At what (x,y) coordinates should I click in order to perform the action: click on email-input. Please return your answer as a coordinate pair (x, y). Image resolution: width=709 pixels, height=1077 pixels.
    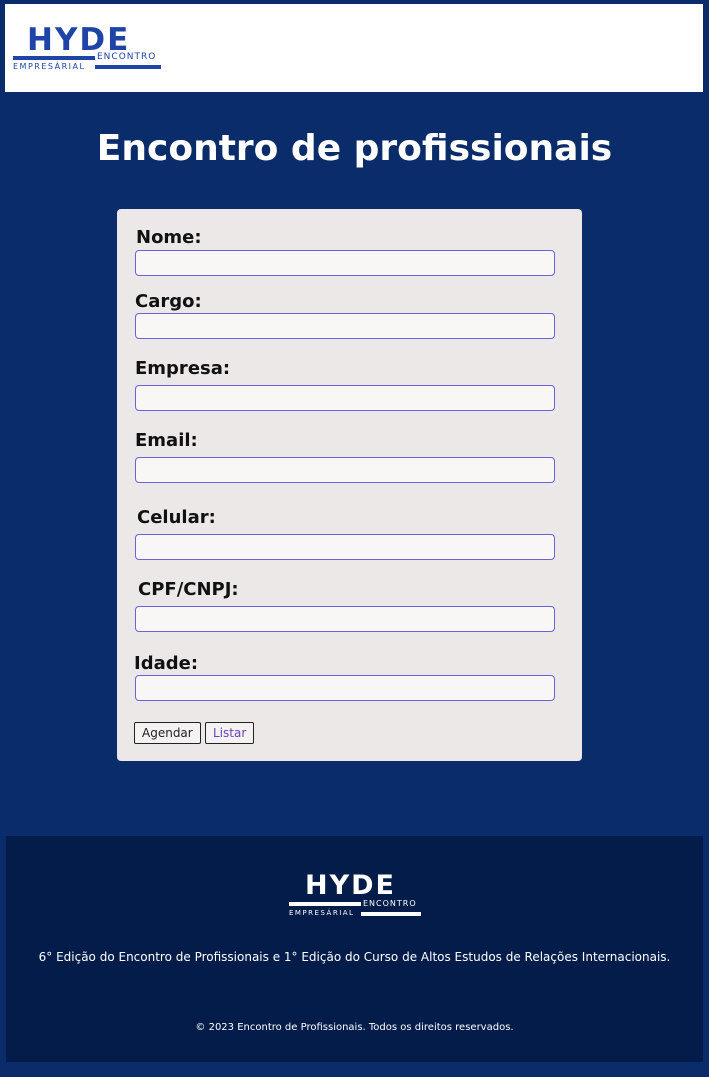
    Looking at the image, I should click on (345, 470).